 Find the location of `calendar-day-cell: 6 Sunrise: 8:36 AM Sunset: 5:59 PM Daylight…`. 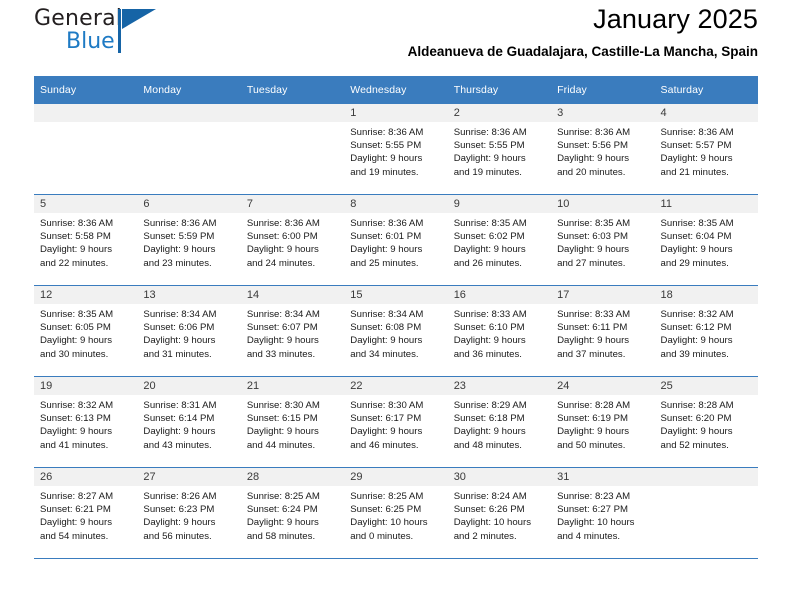

calendar-day-cell: 6 Sunrise: 8:36 AM Sunset: 5:59 PM Daylight… is located at coordinates (189, 240).